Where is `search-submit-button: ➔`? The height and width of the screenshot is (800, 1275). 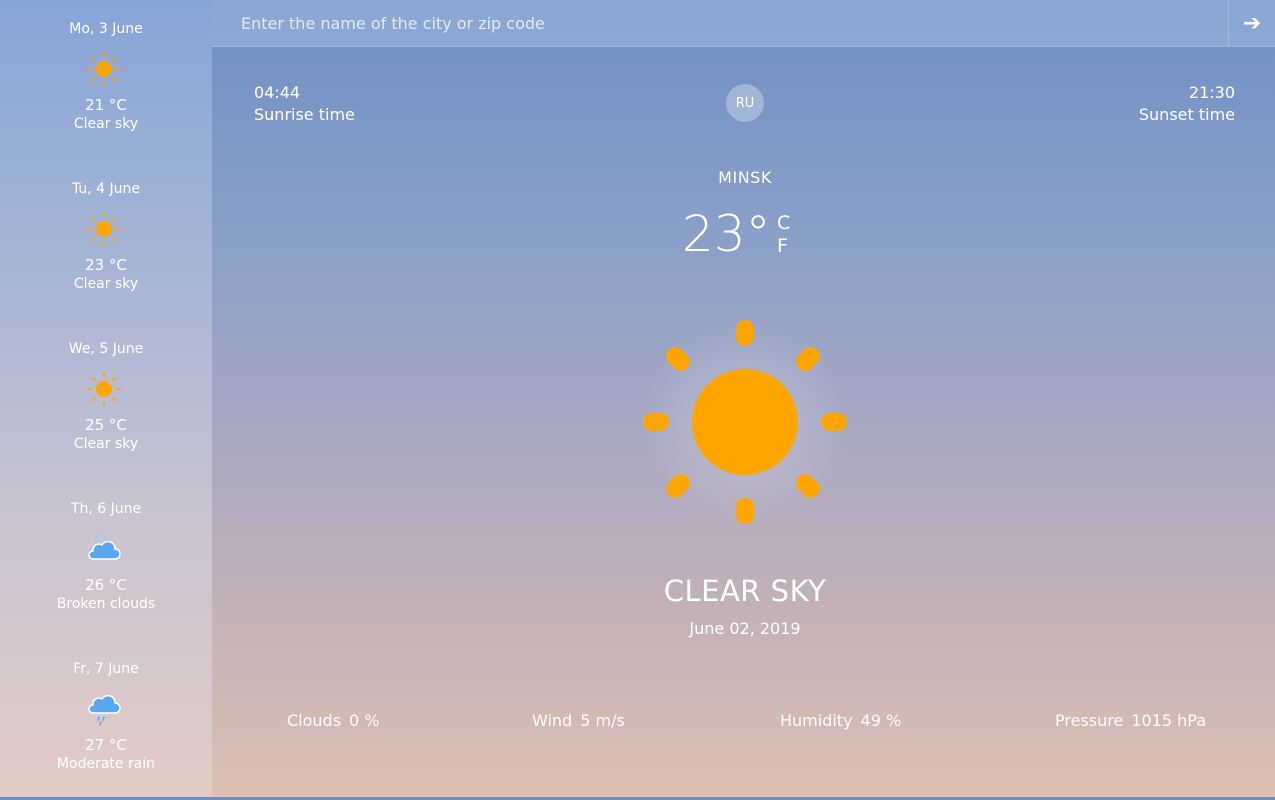 search-submit-button: ➔ is located at coordinates (1251, 23).